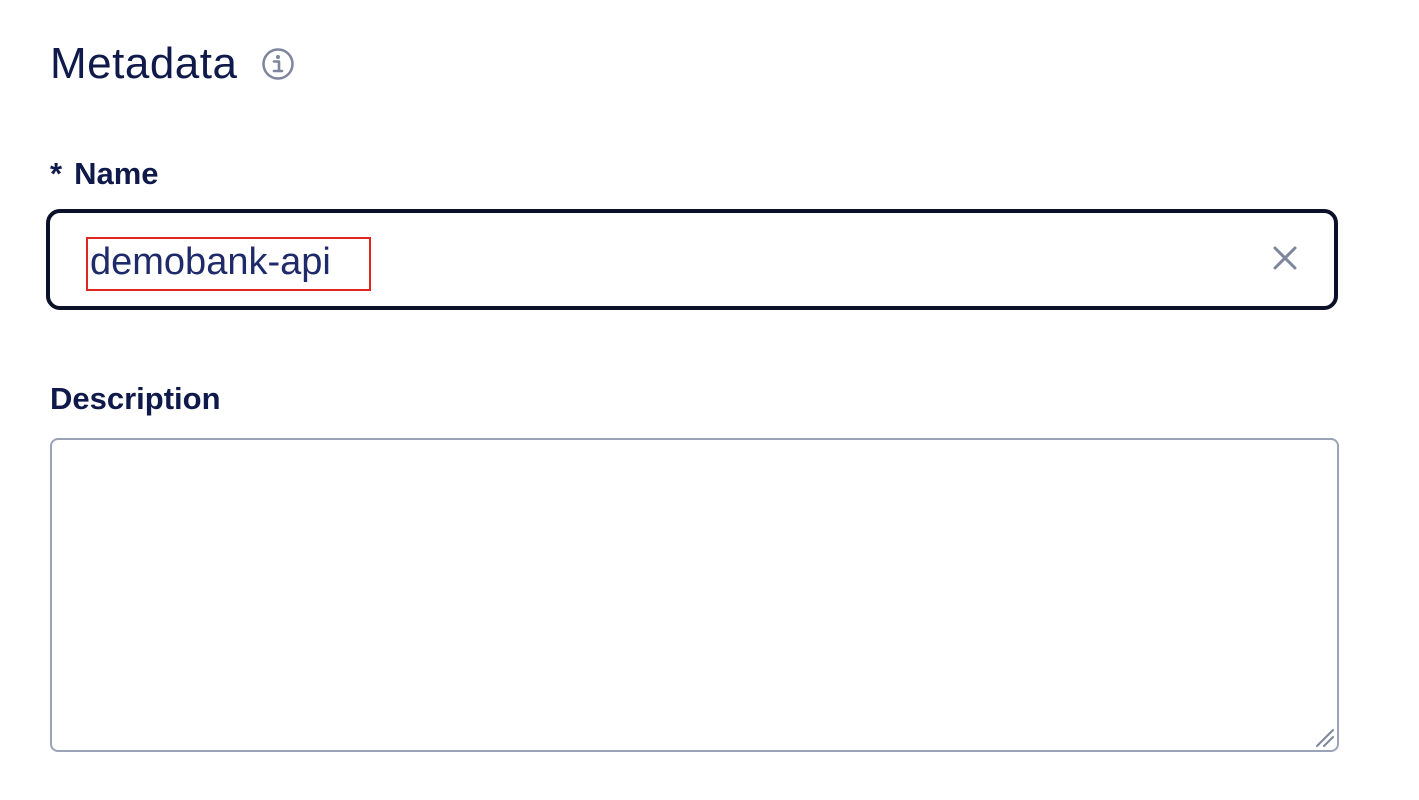 The height and width of the screenshot is (800, 1419). I want to click on name-label-text: Name, so click(116, 173).